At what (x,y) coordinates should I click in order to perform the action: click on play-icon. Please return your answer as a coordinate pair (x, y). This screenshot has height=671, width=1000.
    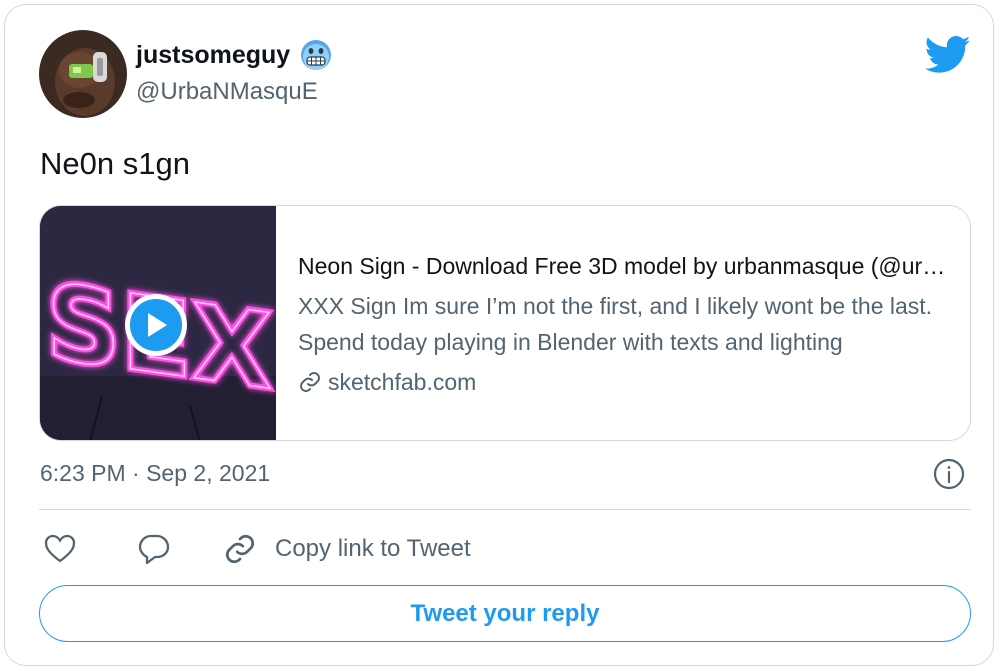
    Looking at the image, I should click on (156, 325).